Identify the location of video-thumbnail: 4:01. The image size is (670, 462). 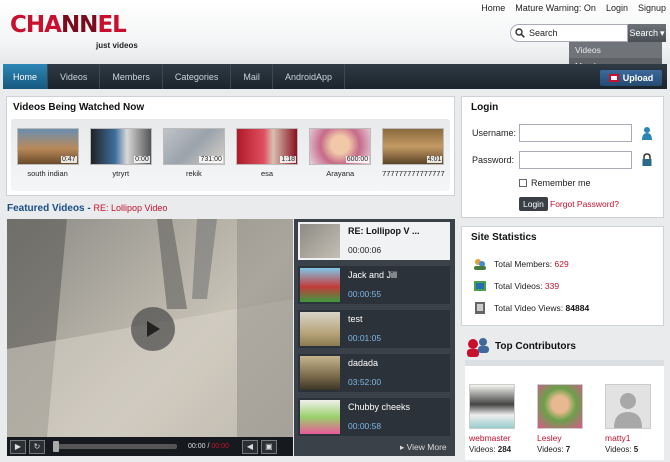
(413, 146).